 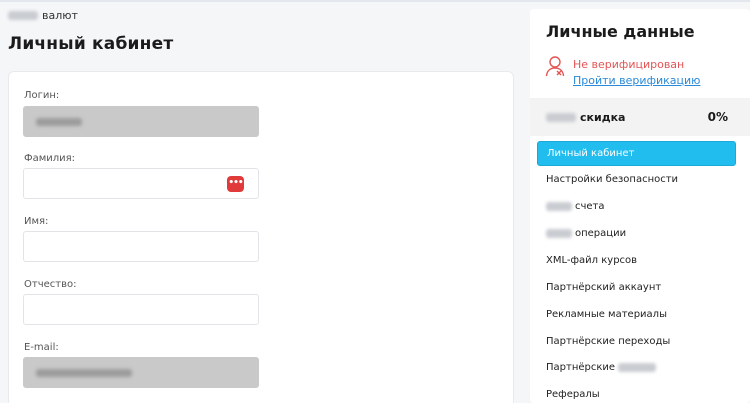 I want to click on discount-value: 0%, so click(x=717, y=117).